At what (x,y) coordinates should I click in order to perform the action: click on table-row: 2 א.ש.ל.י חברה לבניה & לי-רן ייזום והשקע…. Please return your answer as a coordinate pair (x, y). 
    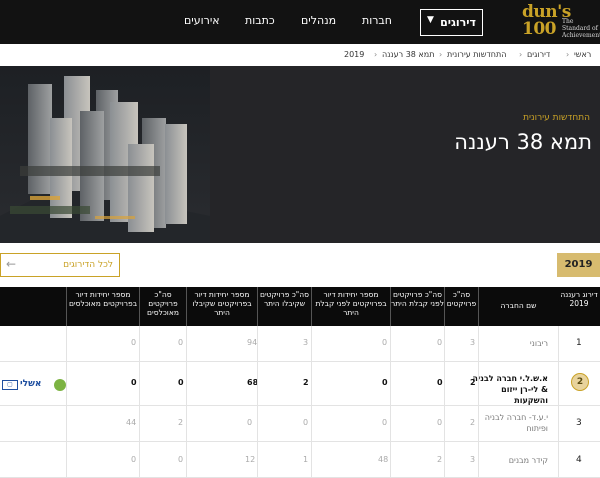
    Looking at the image, I should click on (300, 384).